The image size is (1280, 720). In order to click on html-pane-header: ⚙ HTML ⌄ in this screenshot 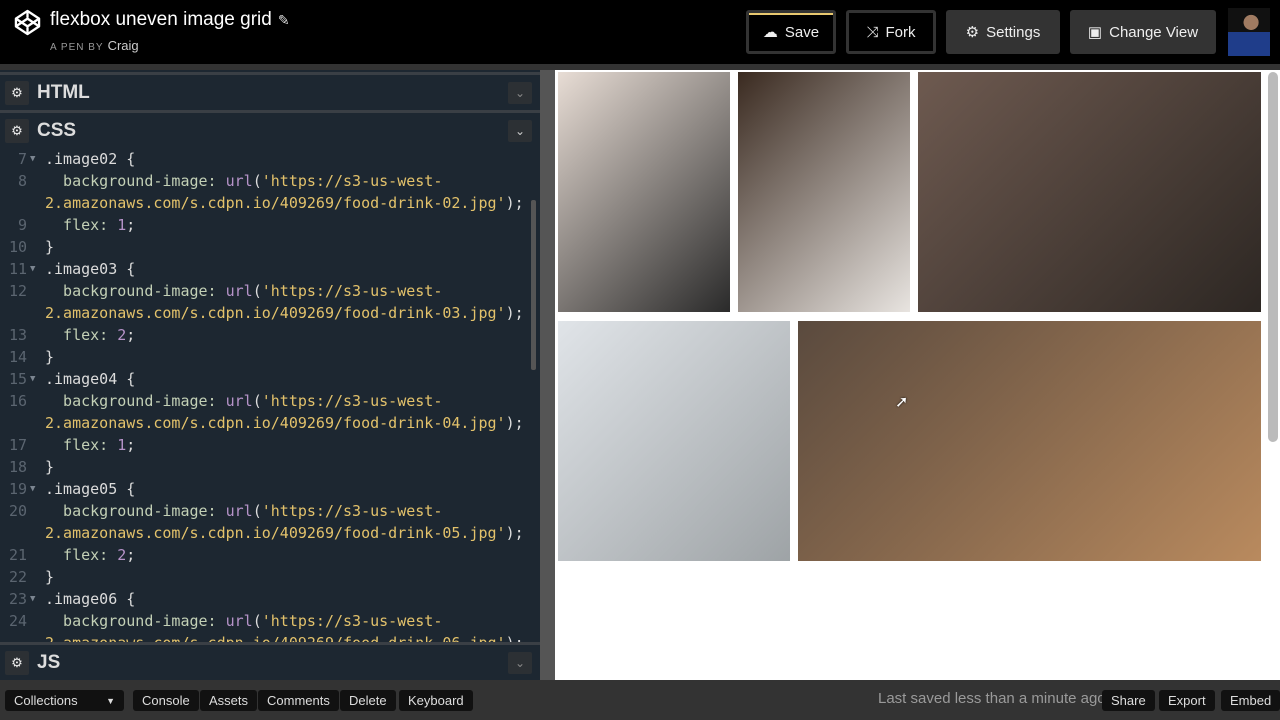, I will do `click(270, 91)`.